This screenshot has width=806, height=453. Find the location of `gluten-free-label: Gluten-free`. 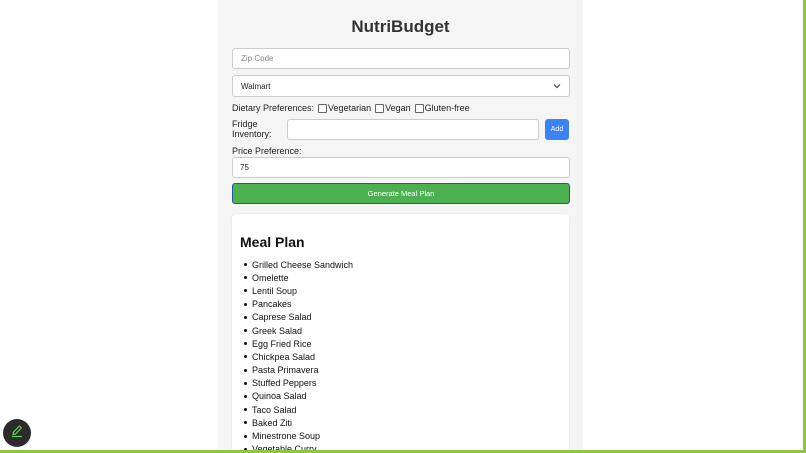

gluten-free-label: Gluten-free is located at coordinates (447, 108).